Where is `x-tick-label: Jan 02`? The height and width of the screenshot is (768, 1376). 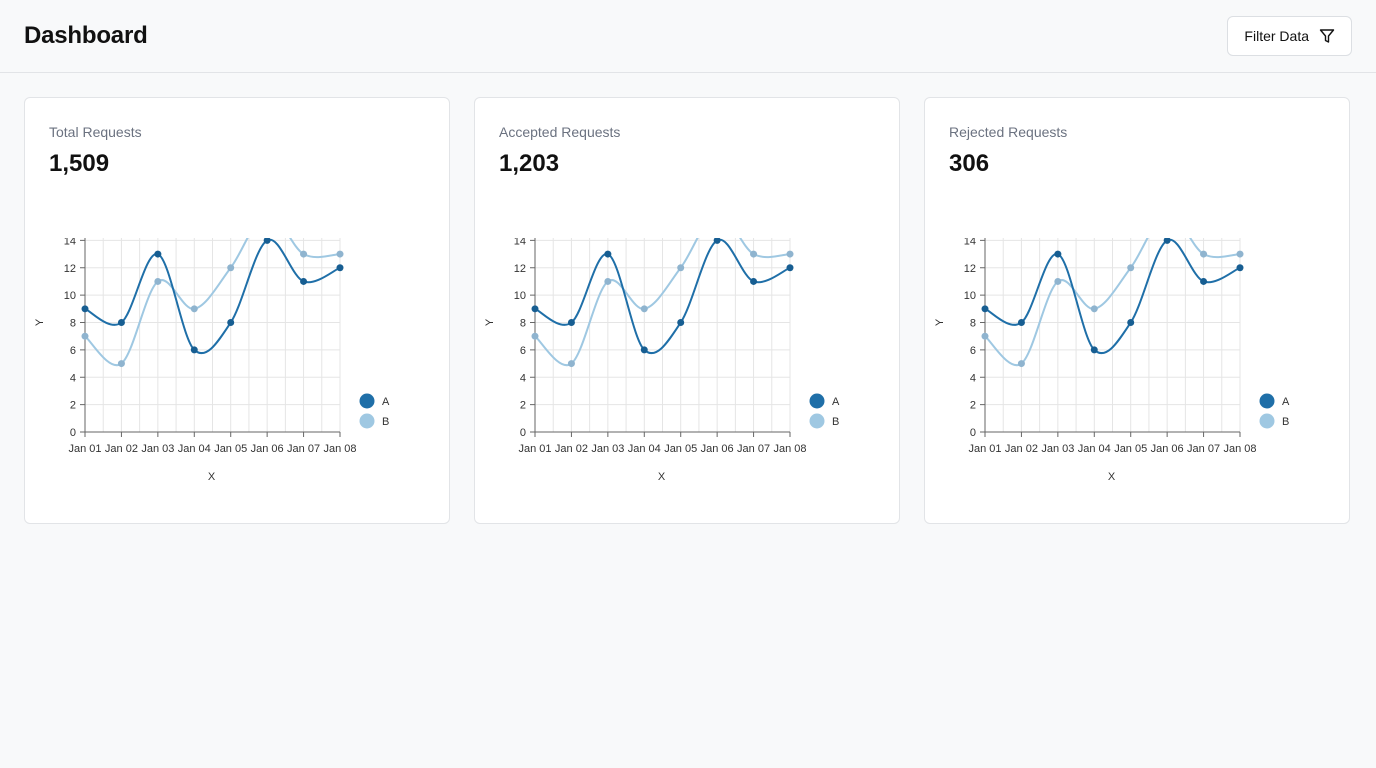 x-tick-label: Jan 02 is located at coordinates (121, 449).